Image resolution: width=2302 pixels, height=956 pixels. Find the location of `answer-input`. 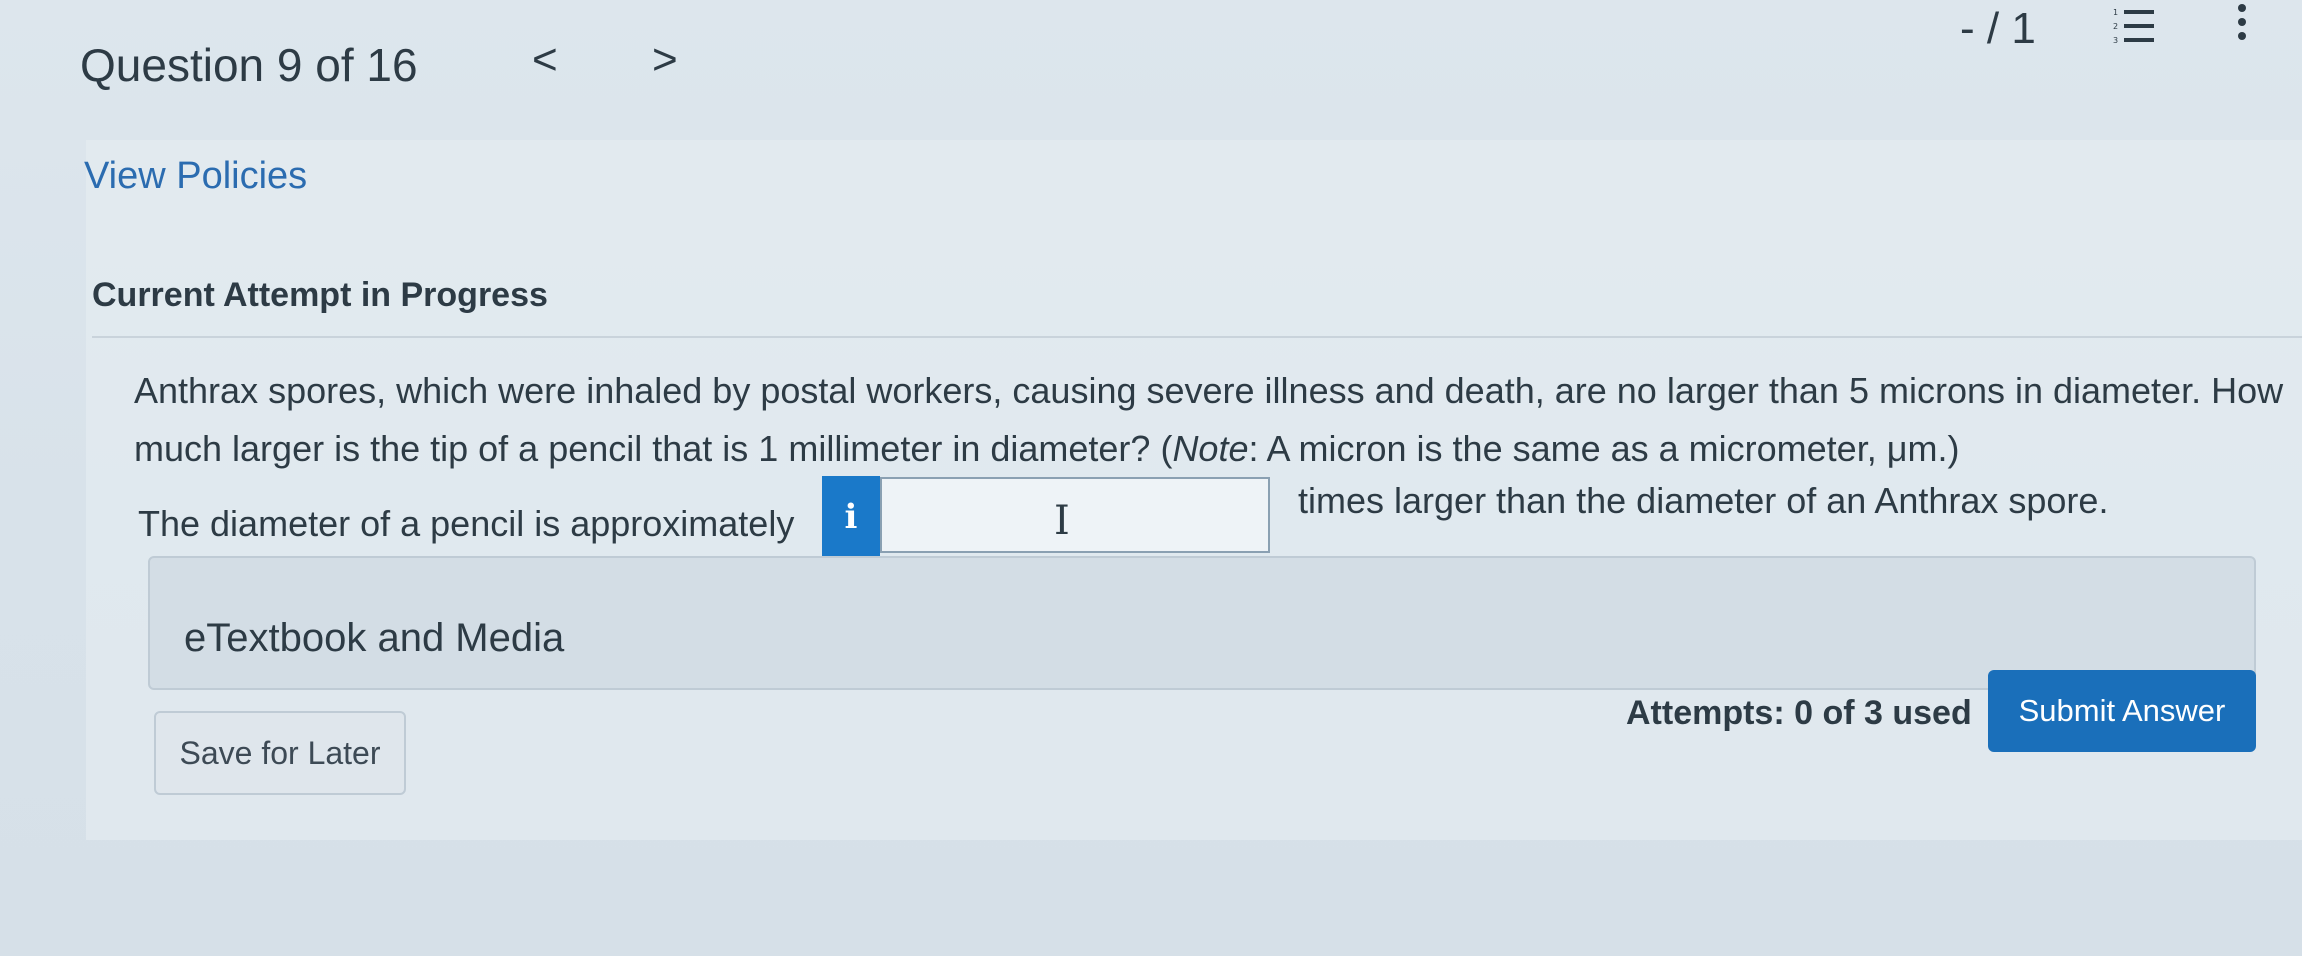

answer-input is located at coordinates (1075, 515).